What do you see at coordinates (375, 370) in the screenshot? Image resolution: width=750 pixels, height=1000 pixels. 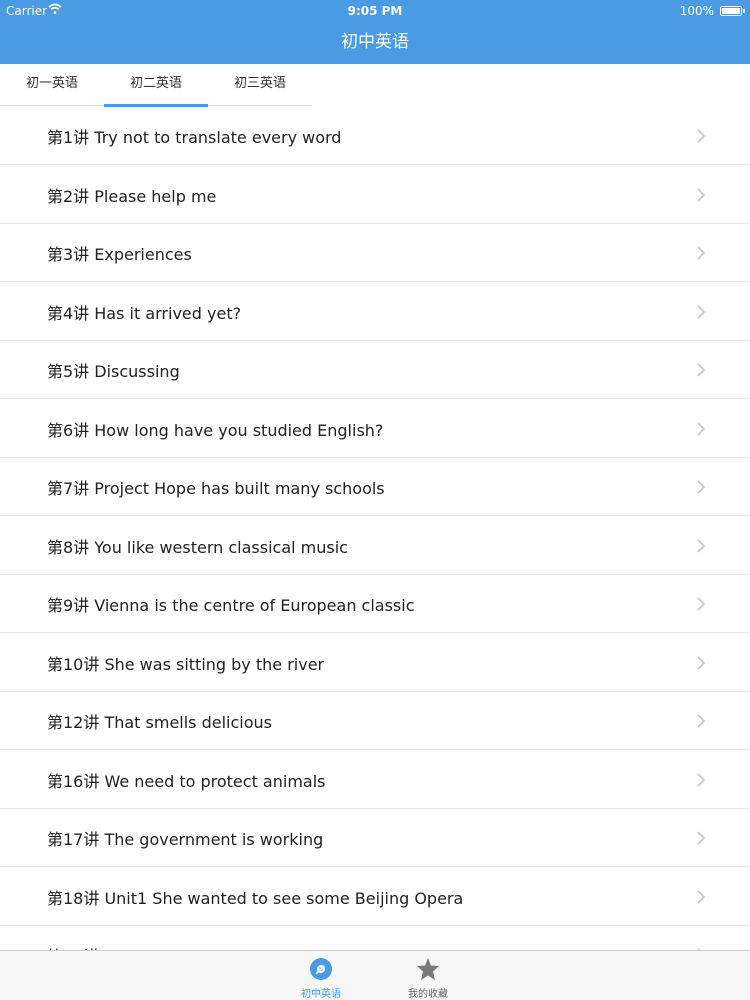 I see `lesson-row: 第5讲 Discussing` at bounding box center [375, 370].